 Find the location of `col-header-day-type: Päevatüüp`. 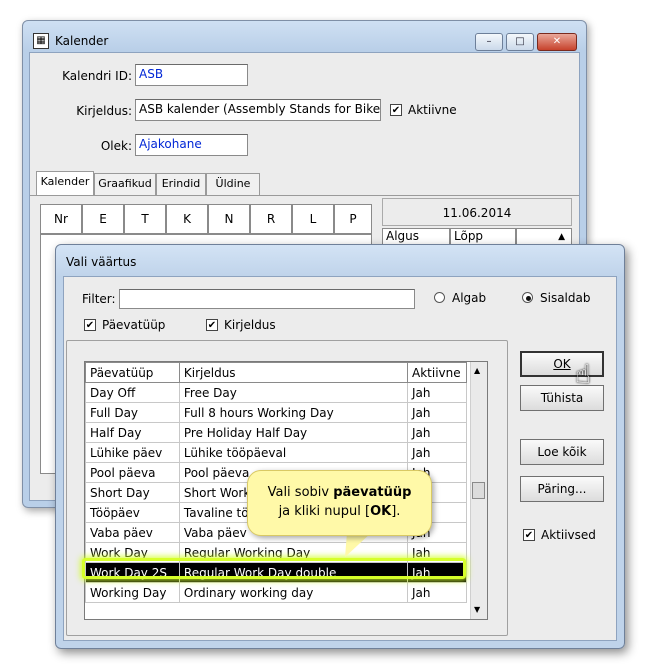

col-header-day-type: Päevatüüp is located at coordinates (132, 372).